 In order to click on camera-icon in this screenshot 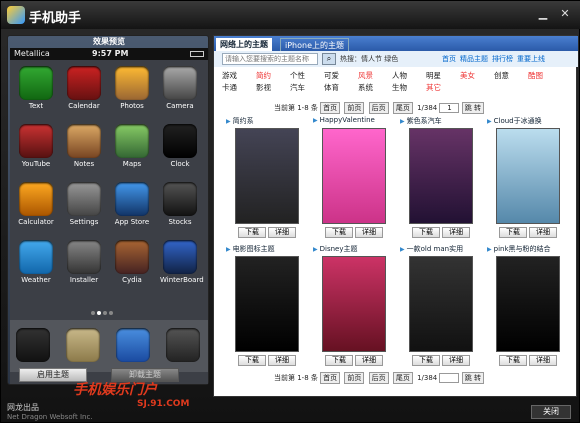, I will do `click(180, 83)`.